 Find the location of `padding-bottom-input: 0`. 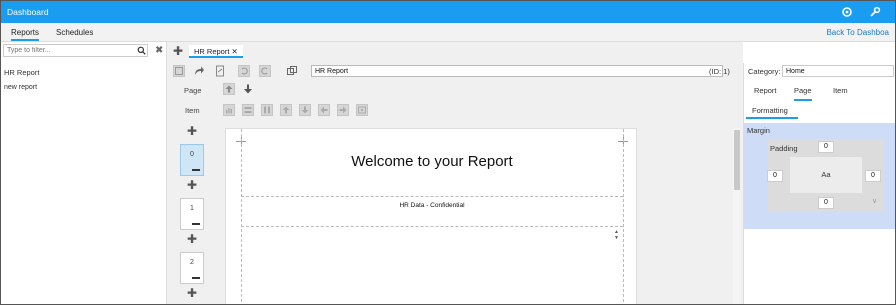

padding-bottom-input: 0 is located at coordinates (826, 203).